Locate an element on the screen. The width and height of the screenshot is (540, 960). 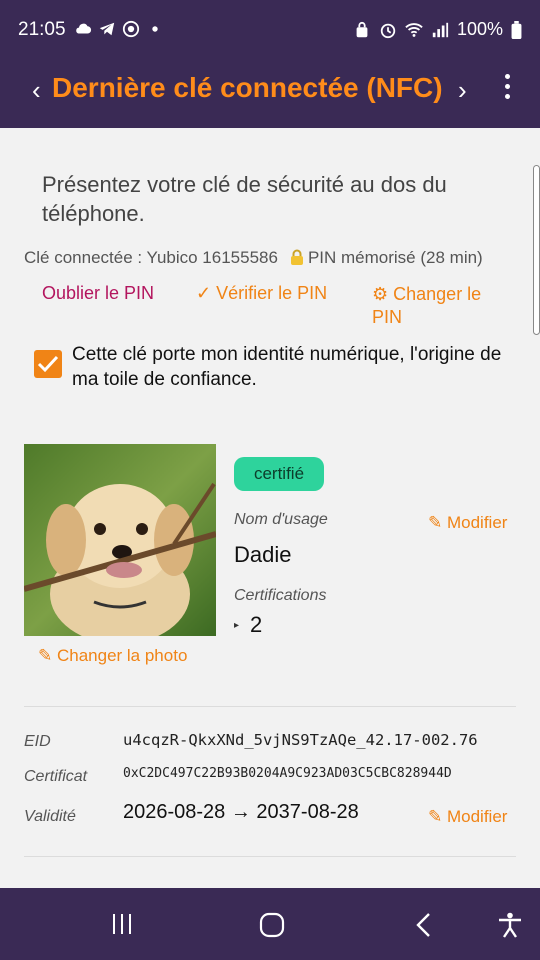
home-icon is located at coordinates (272, 925).